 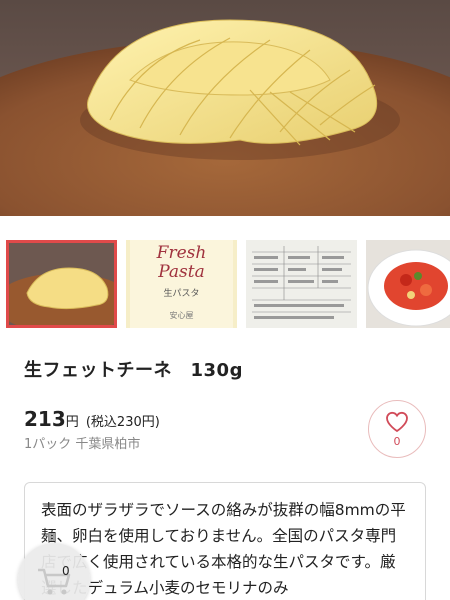 What do you see at coordinates (82, 444) in the screenshot?
I see `product-origin: 1パック 千葉県柏市` at bounding box center [82, 444].